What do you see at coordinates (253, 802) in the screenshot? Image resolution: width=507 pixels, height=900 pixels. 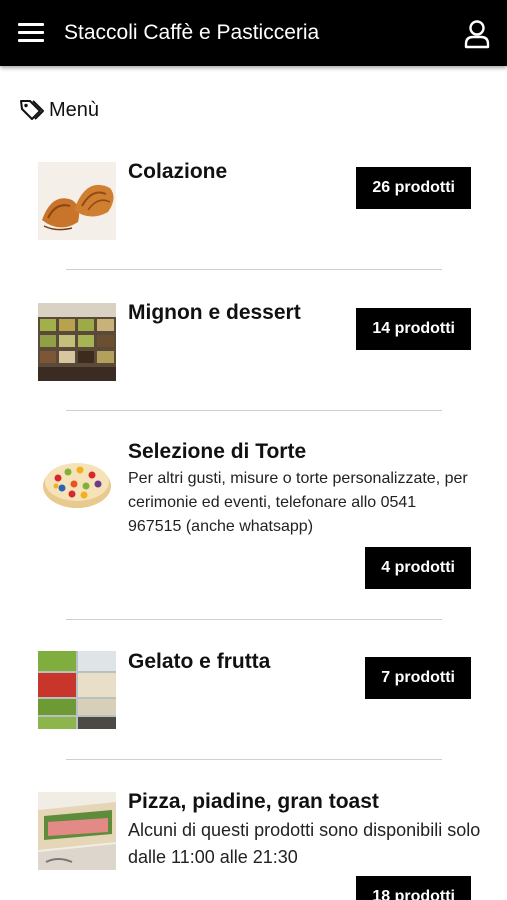 I see `category-name: Pizza, piadine, gran toast` at bounding box center [253, 802].